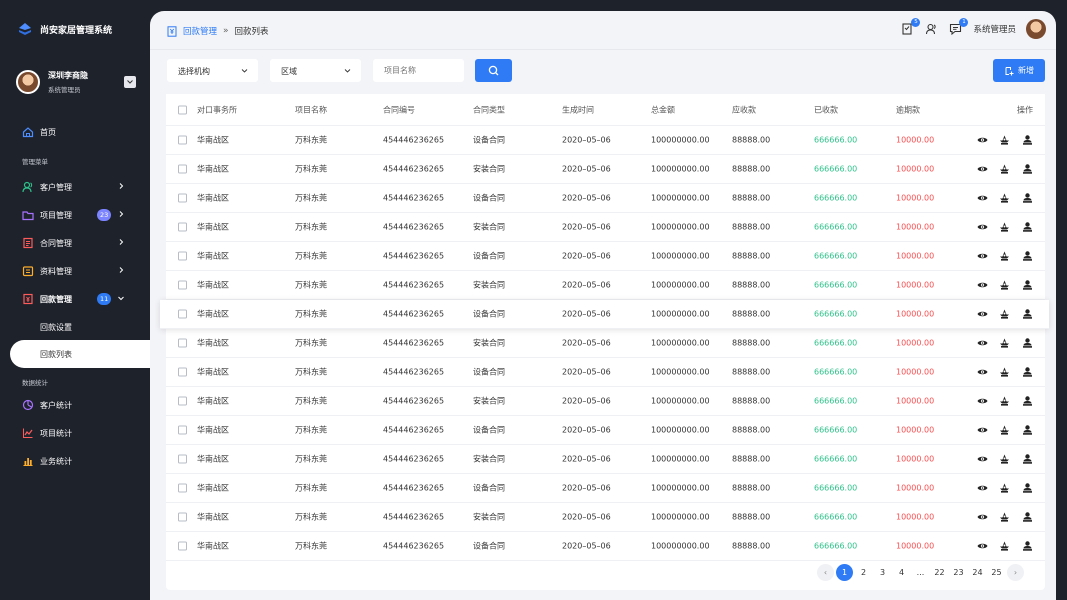  What do you see at coordinates (493, 70) in the screenshot?
I see `search-button` at bounding box center [493, 70].